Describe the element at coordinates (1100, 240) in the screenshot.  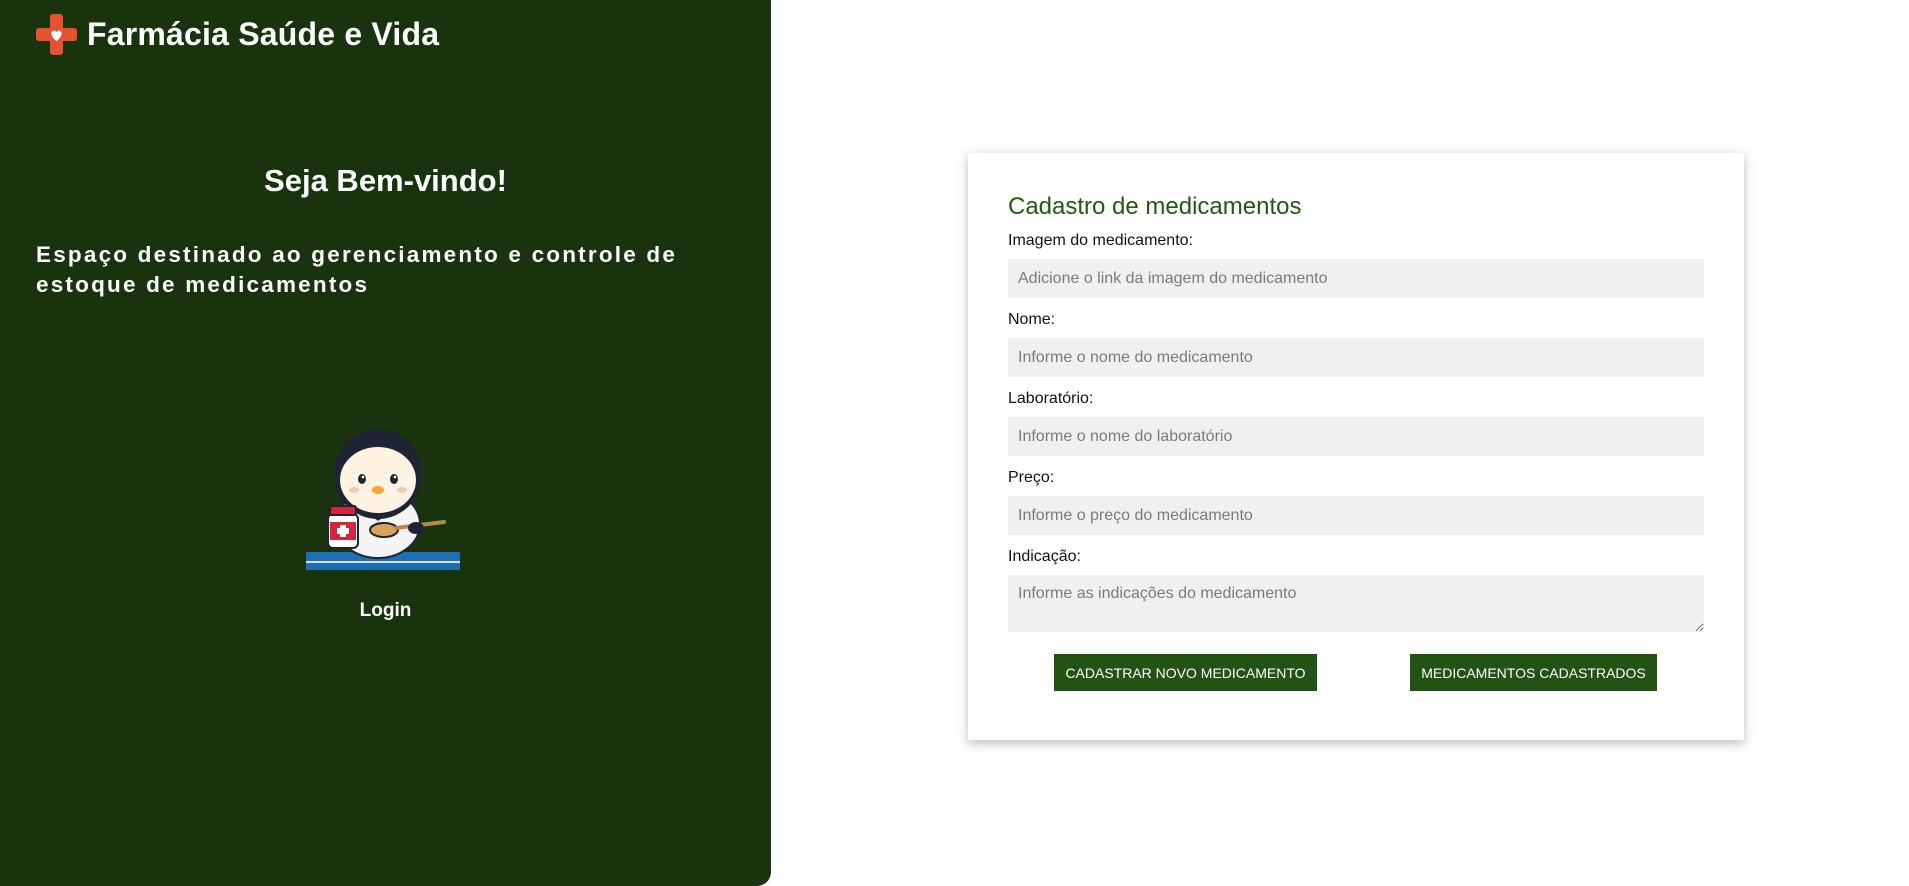
I see `image-field-label: Imagem do medicamento:` at that location.